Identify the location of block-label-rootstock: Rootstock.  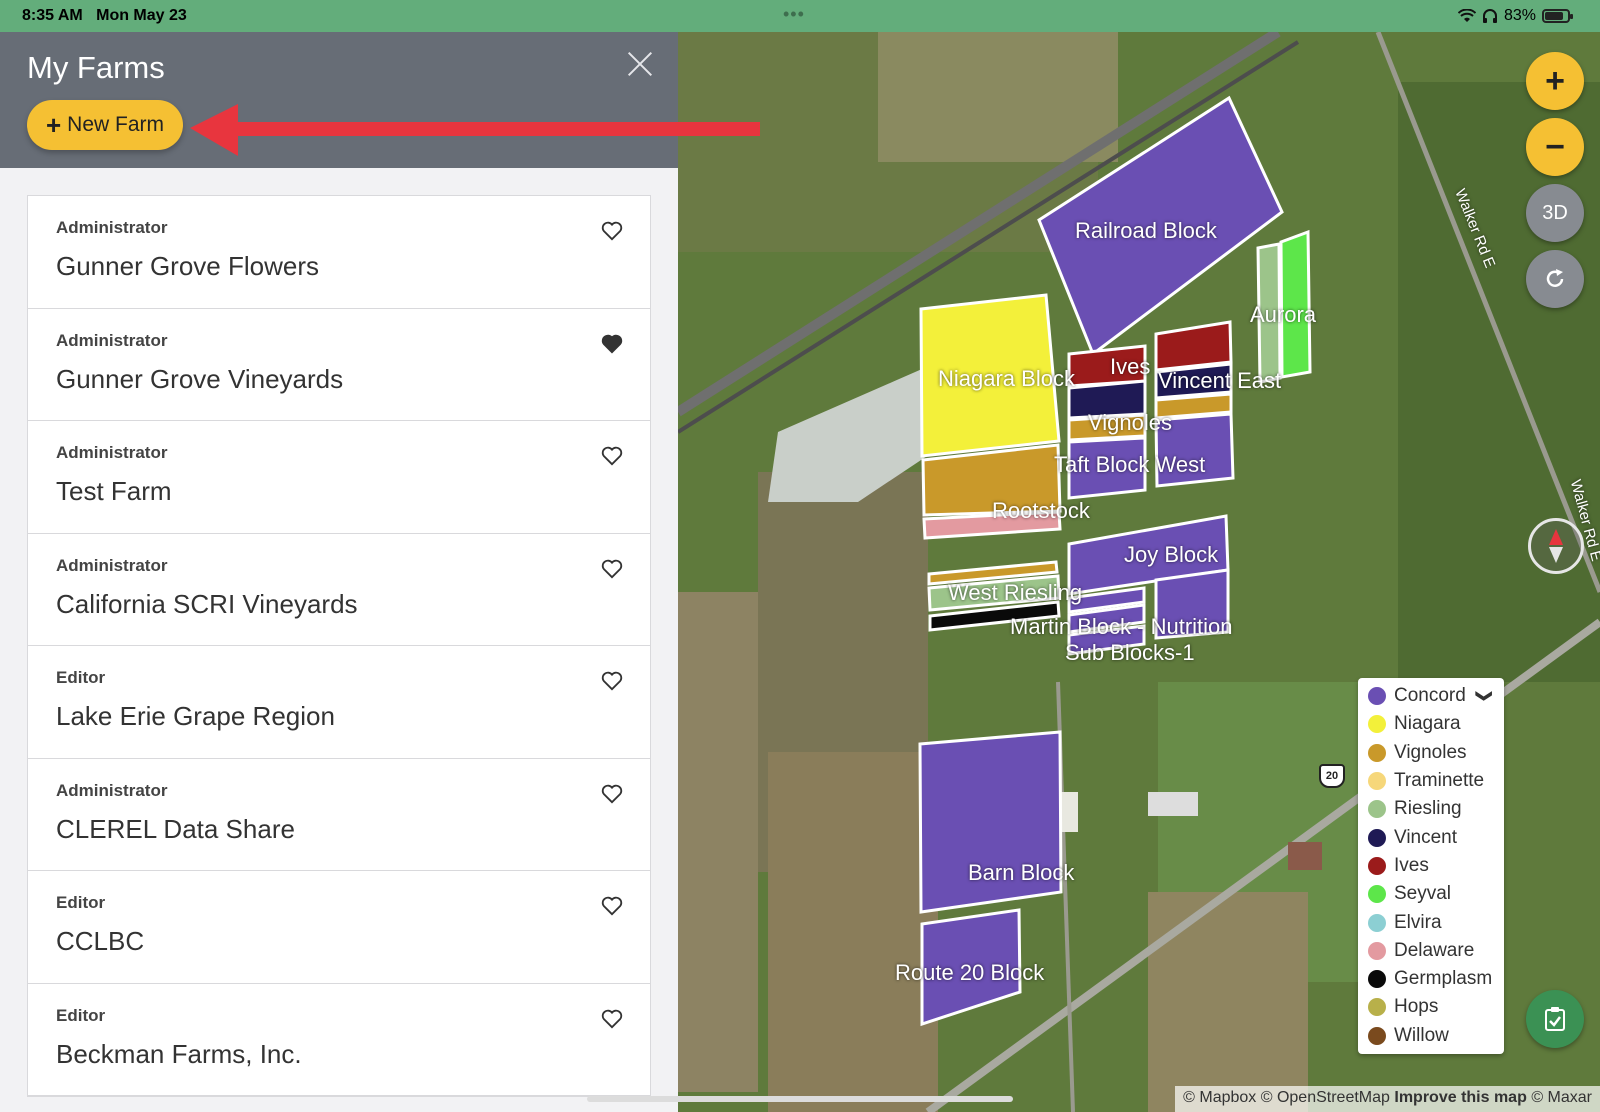
(1041, 511).